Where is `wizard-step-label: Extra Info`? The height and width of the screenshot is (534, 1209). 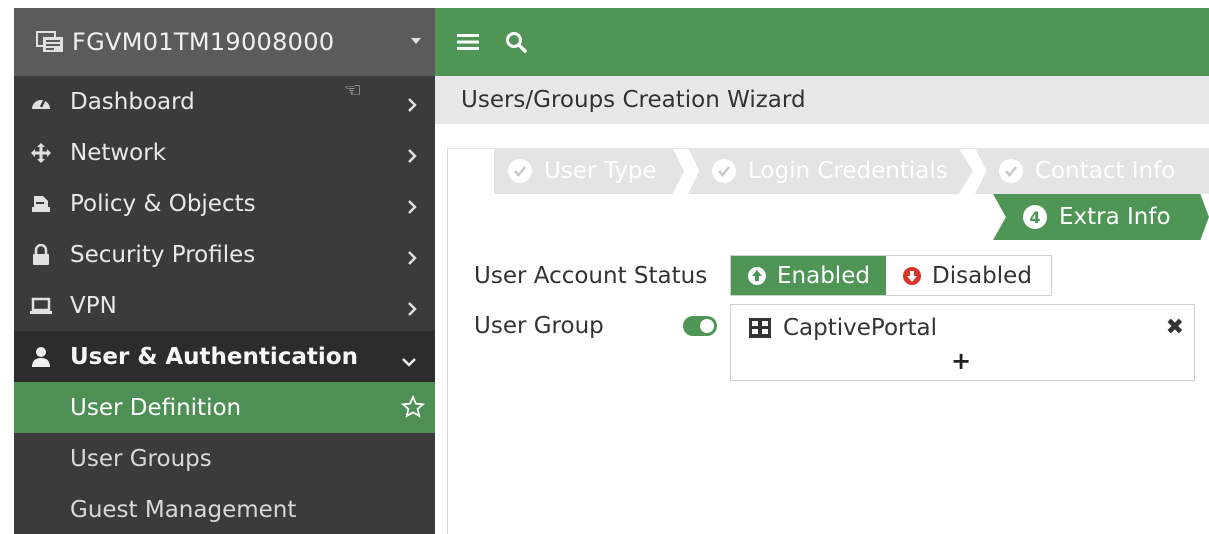
wizard-step-label: Extra Info is located at coordinates (1115, 217).